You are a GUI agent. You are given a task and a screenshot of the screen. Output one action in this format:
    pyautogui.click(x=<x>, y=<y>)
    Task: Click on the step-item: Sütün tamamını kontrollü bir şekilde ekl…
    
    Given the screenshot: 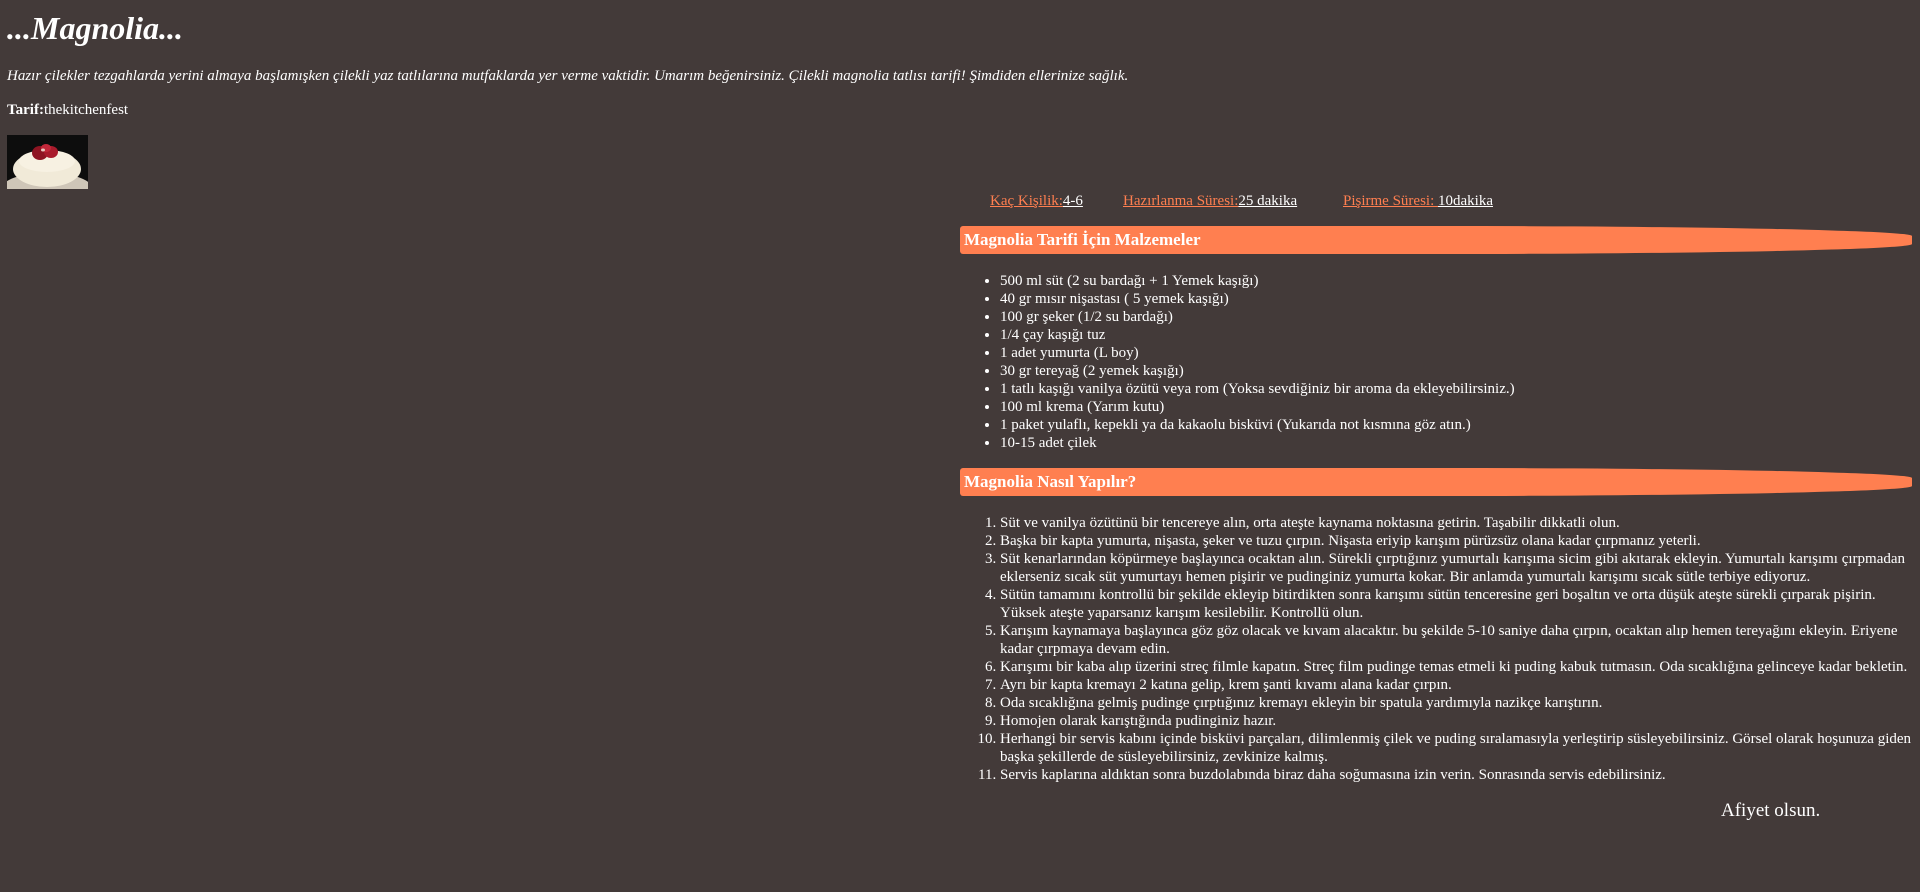 What is the action you would take?
    pyautogui.click(x=1456, y=604)
    